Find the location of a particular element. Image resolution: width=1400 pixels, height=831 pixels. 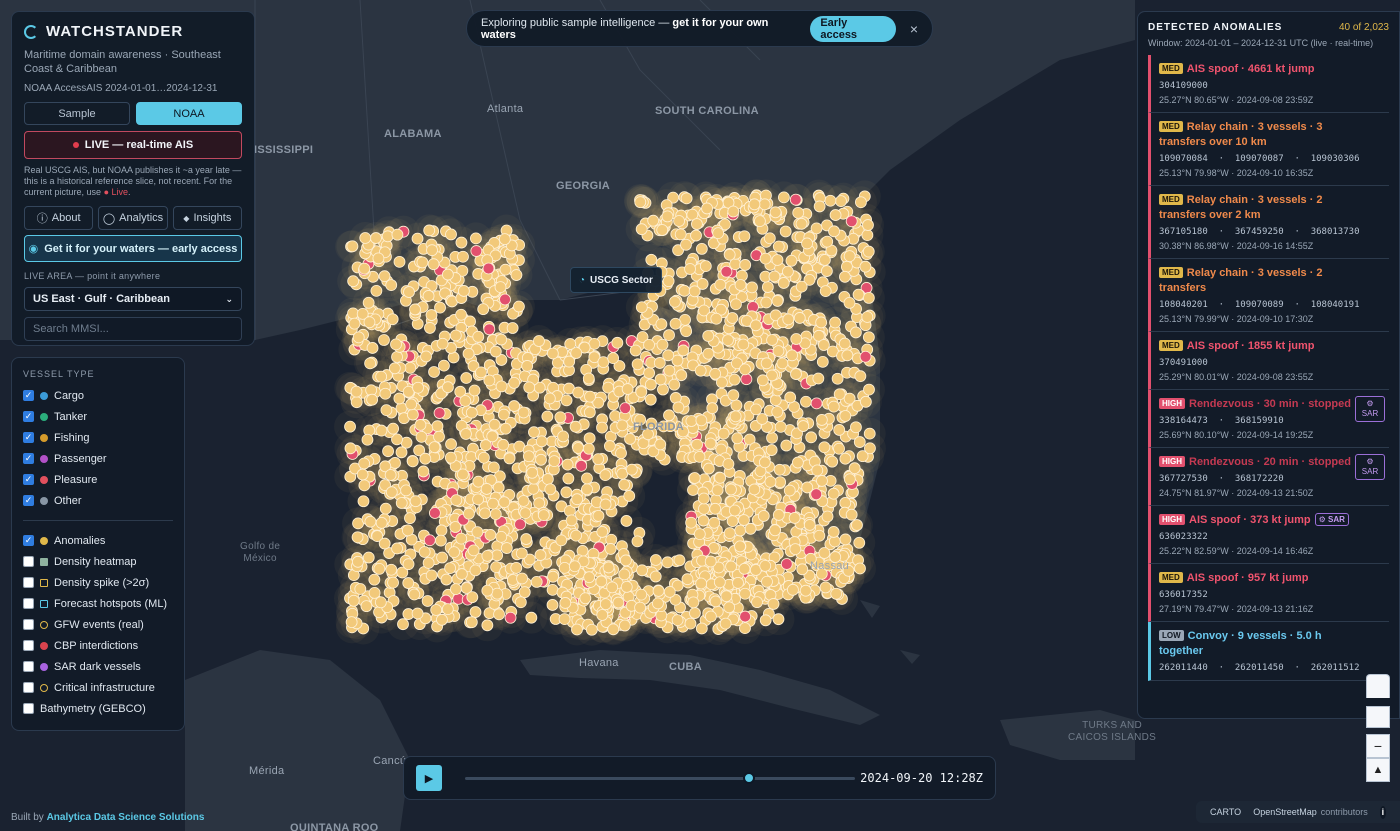

vessel-type-cargo: ✓ Cargo is located at coordinates (98, 395).